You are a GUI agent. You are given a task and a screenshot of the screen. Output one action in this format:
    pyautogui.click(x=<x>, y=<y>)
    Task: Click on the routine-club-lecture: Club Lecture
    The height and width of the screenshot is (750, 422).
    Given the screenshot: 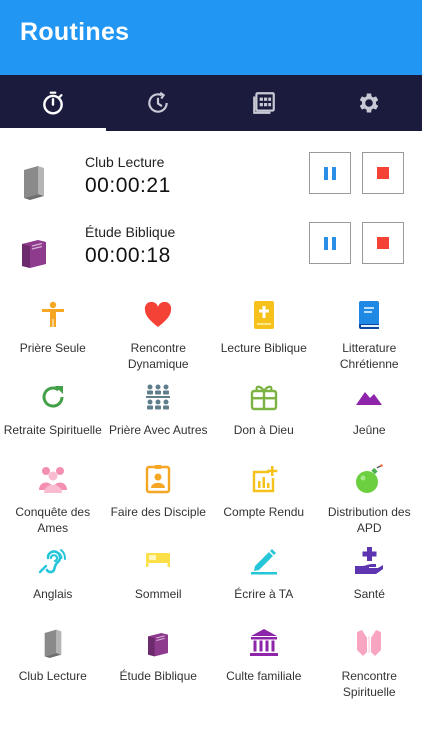 What is the action you would take?
    pyautogui.click(x=53, y=656)
    